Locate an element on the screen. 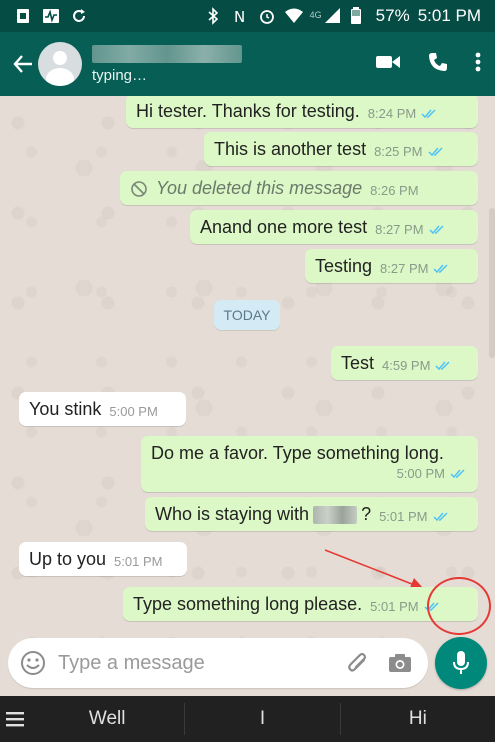  more-vertical-icon is located at coordinates (478, 61).